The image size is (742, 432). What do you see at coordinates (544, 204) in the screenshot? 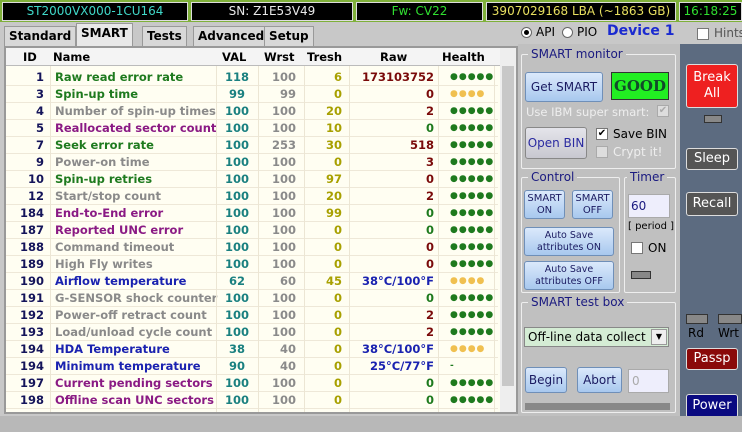
I see `smart-on-button: SMART ON` at bounding box center [544, 204].